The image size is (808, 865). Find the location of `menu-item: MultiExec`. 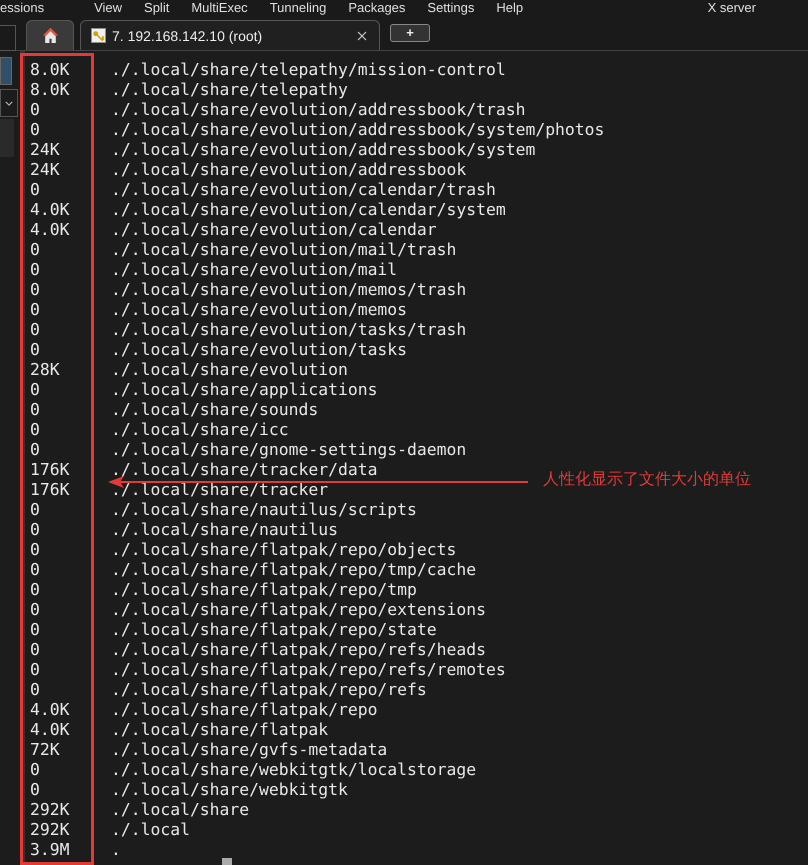

menu-item: MultiExec is located at coordinates (230, 8).